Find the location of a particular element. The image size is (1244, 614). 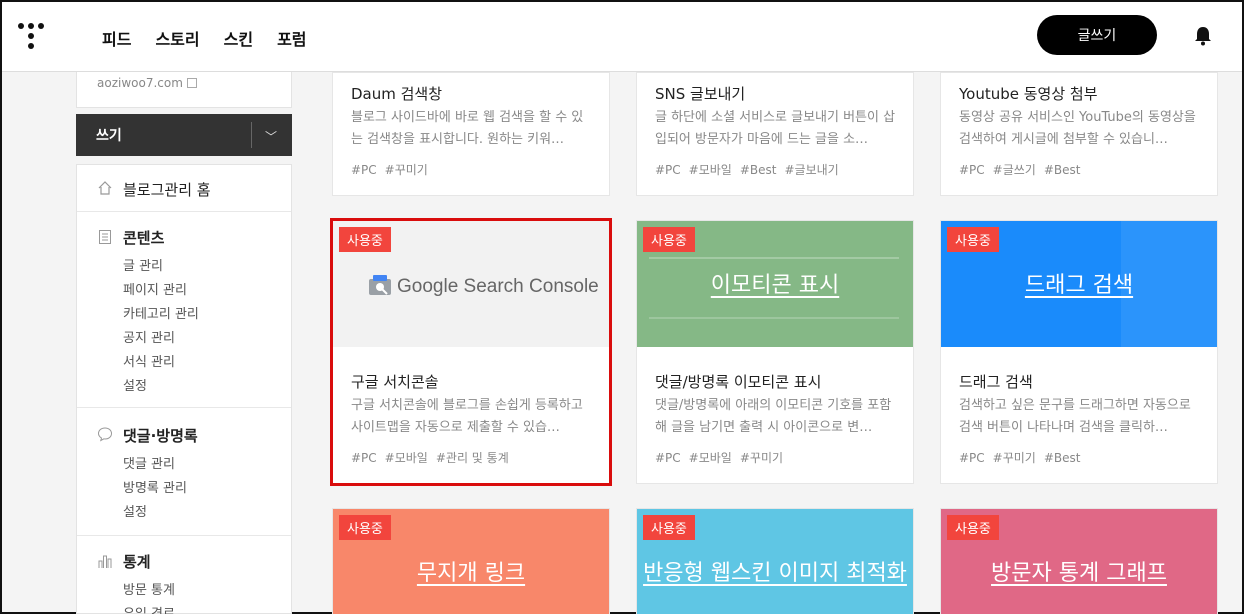

nav-story: 스토리 is located at coordinates (177, 38).